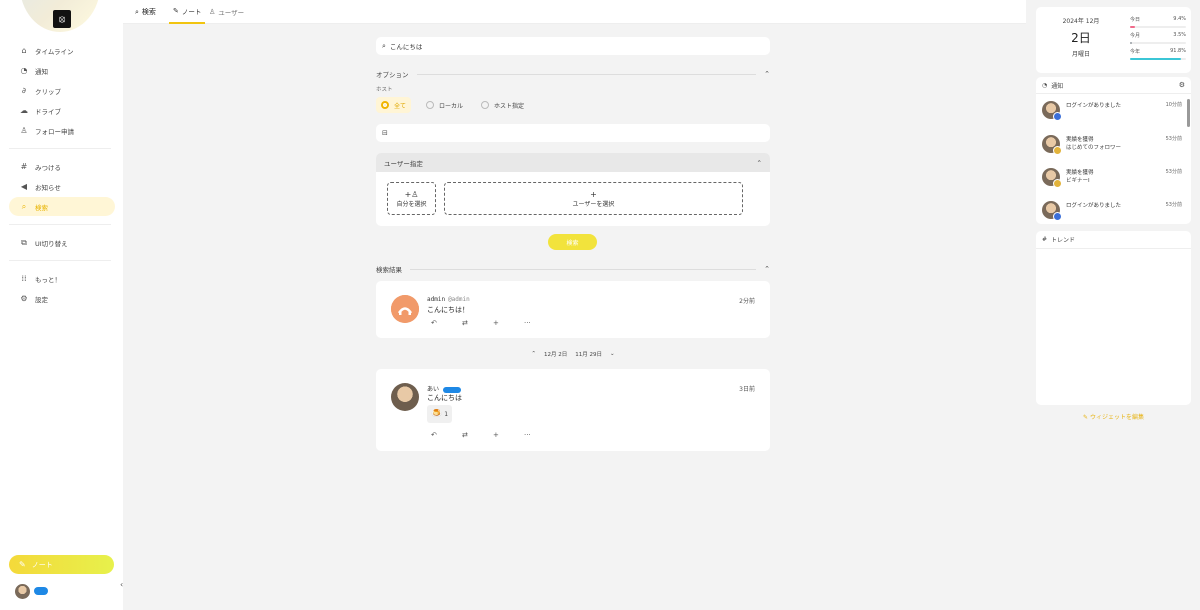 The width and height of the screenshot is (1200, 610). What do you see at coordinates (1188, 113) in the screenshot?
I see `scrollbar` at bounding box center [1188, 113].